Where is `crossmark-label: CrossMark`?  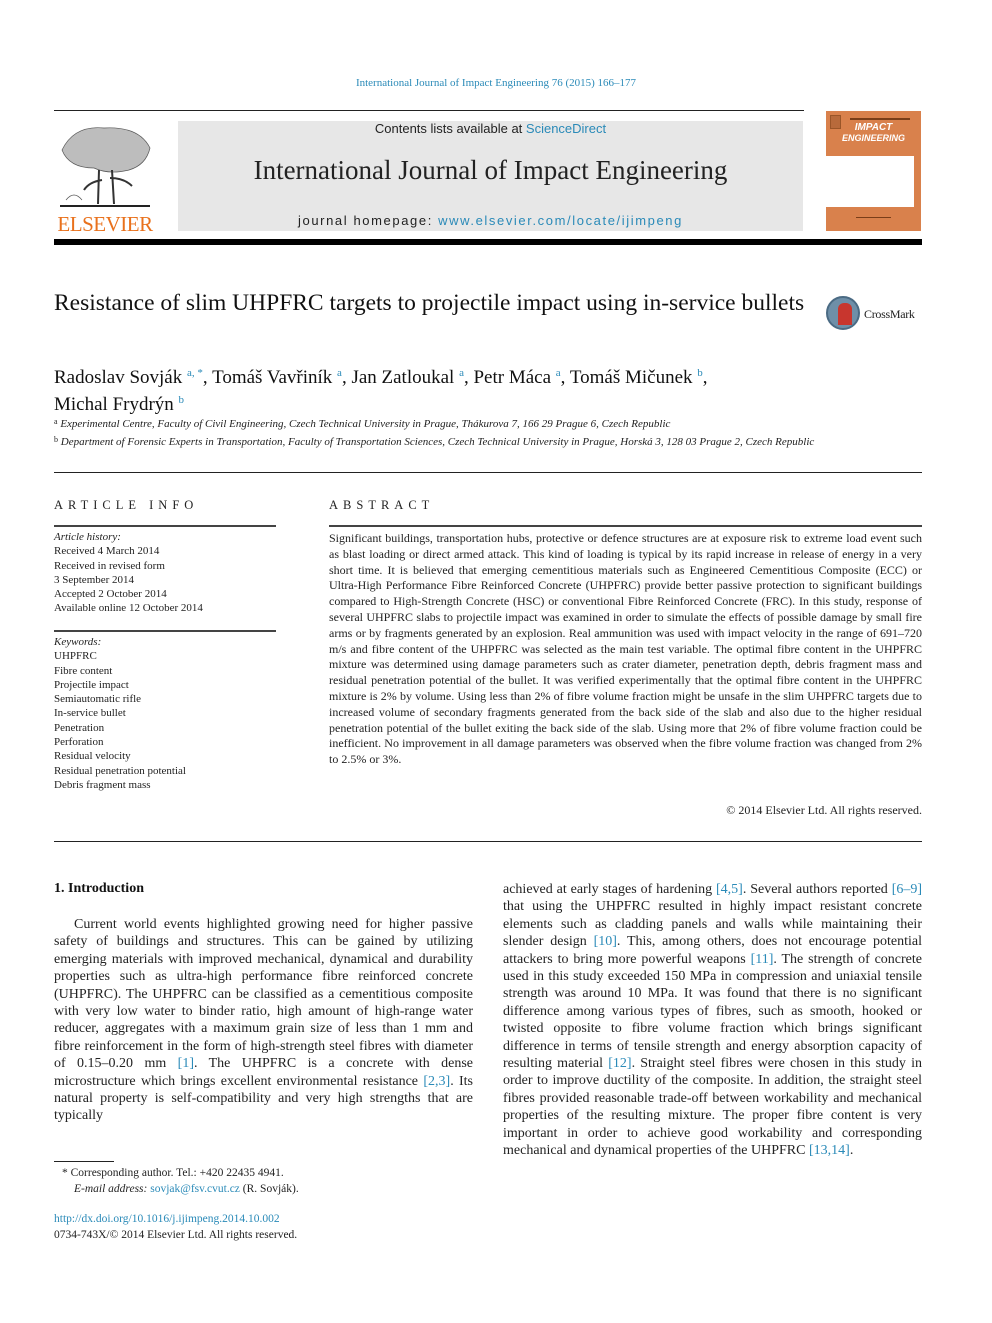 crossmark-label: CrossMark is located at coordinates (889, 314).